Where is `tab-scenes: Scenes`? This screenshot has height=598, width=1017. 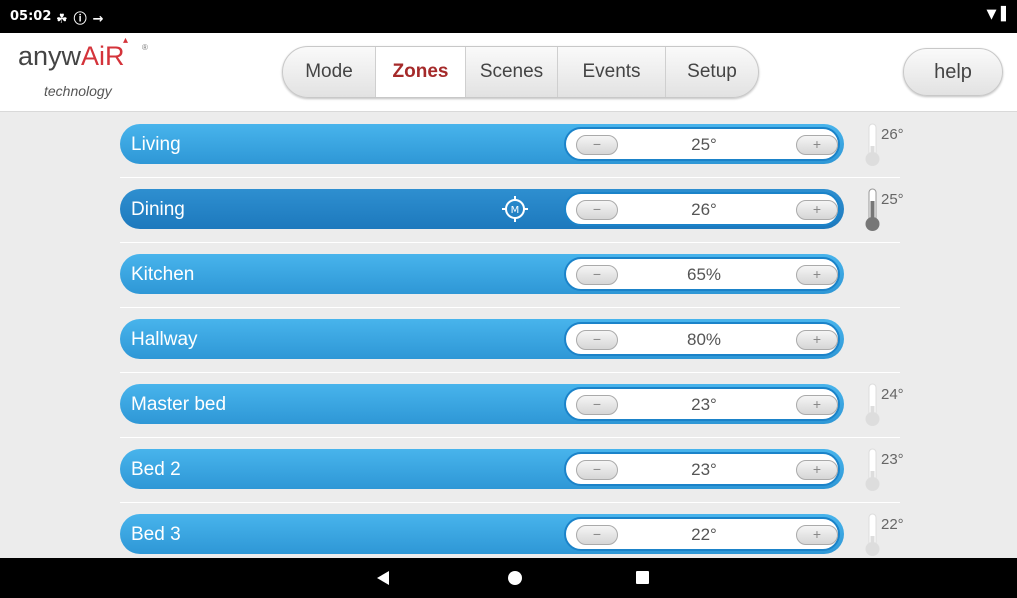
tab-scenes: Scenes is located at coordinates (511, 72).